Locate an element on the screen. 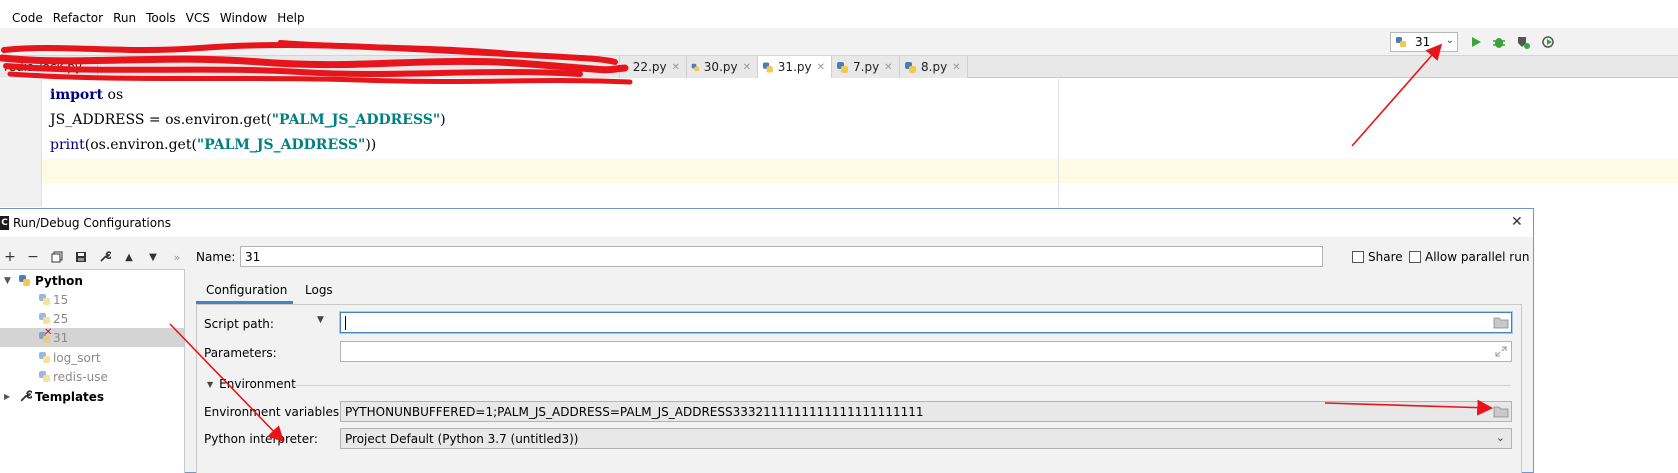  code-line-1: import os is located at coordinates (86, 95).